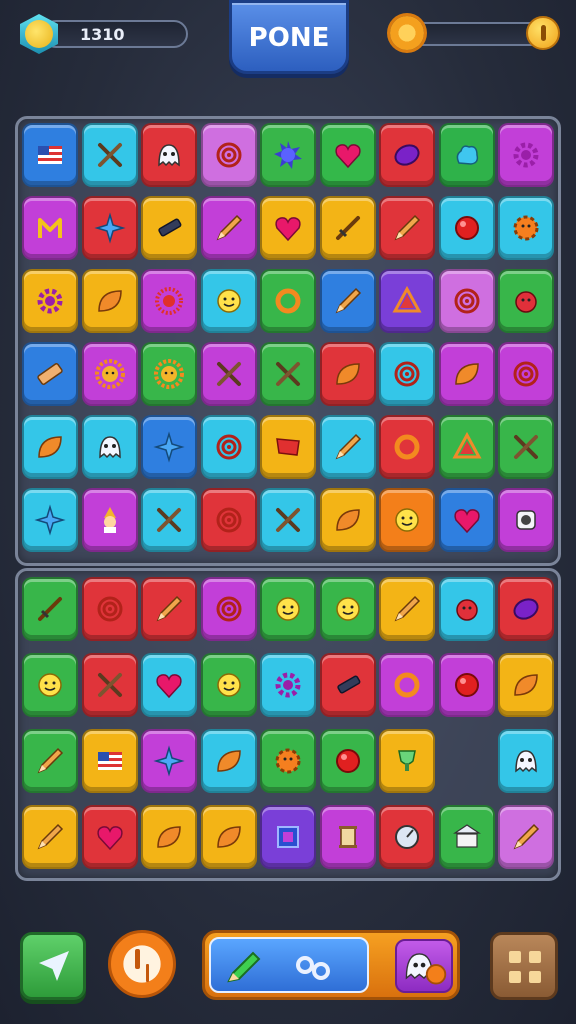 The image size is (576, 1024). I want to click on tile-frame, so click(288, 837).